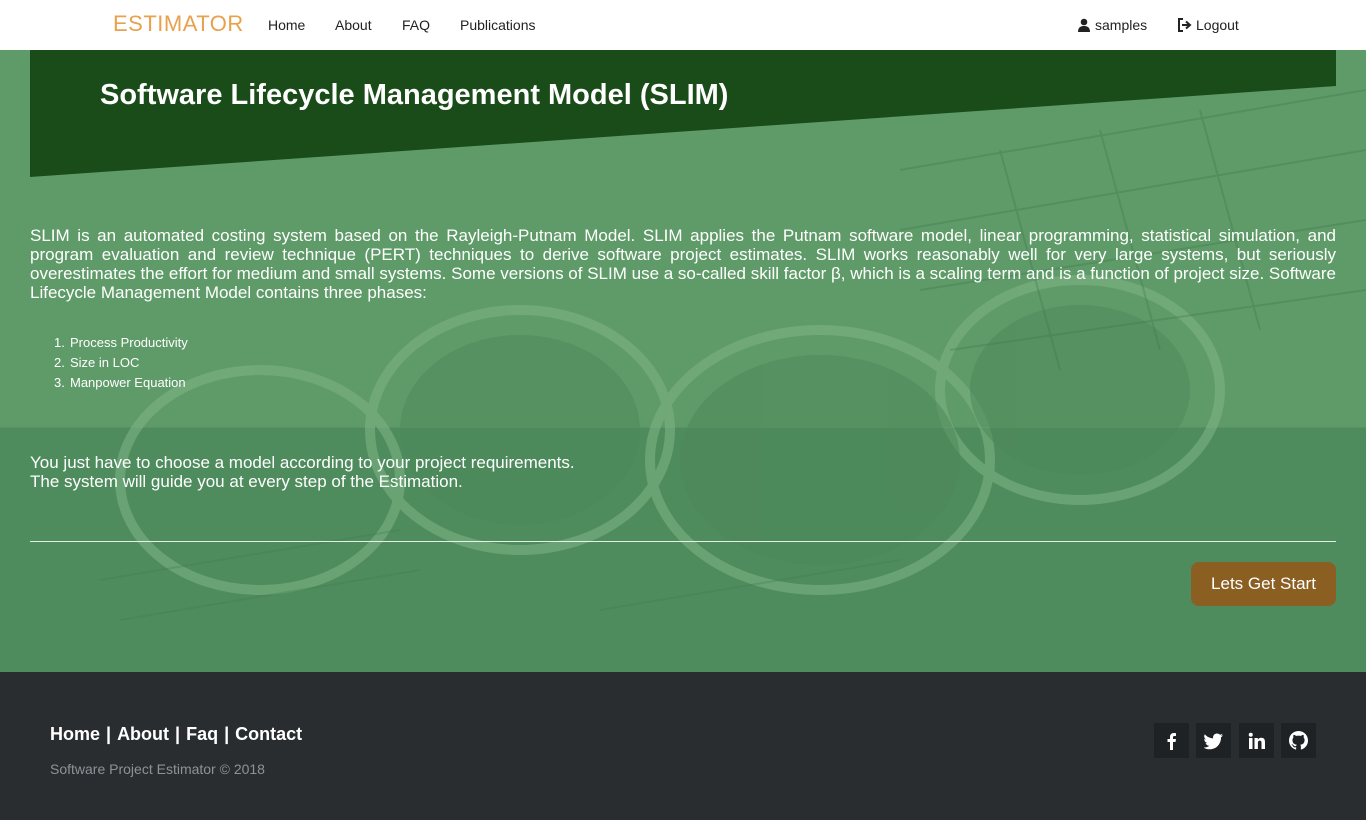 This screenshot has width=1366, height=820. Describe the element at coordinates (97, 362) in the screenshot. I see `list-item: 2. Size in LOC` at that location.